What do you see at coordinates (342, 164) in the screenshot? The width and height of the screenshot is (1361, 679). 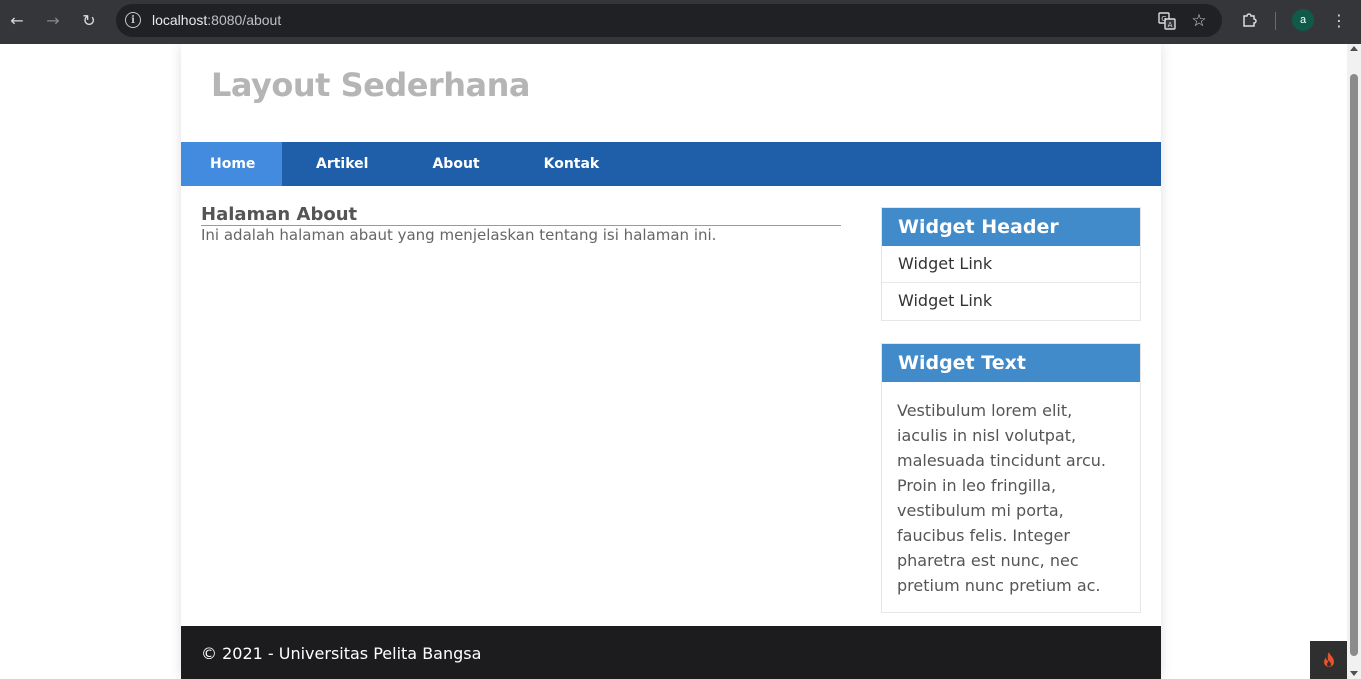 I see `nav-item-artikel: Artikel` at bounding box center [342, 164].